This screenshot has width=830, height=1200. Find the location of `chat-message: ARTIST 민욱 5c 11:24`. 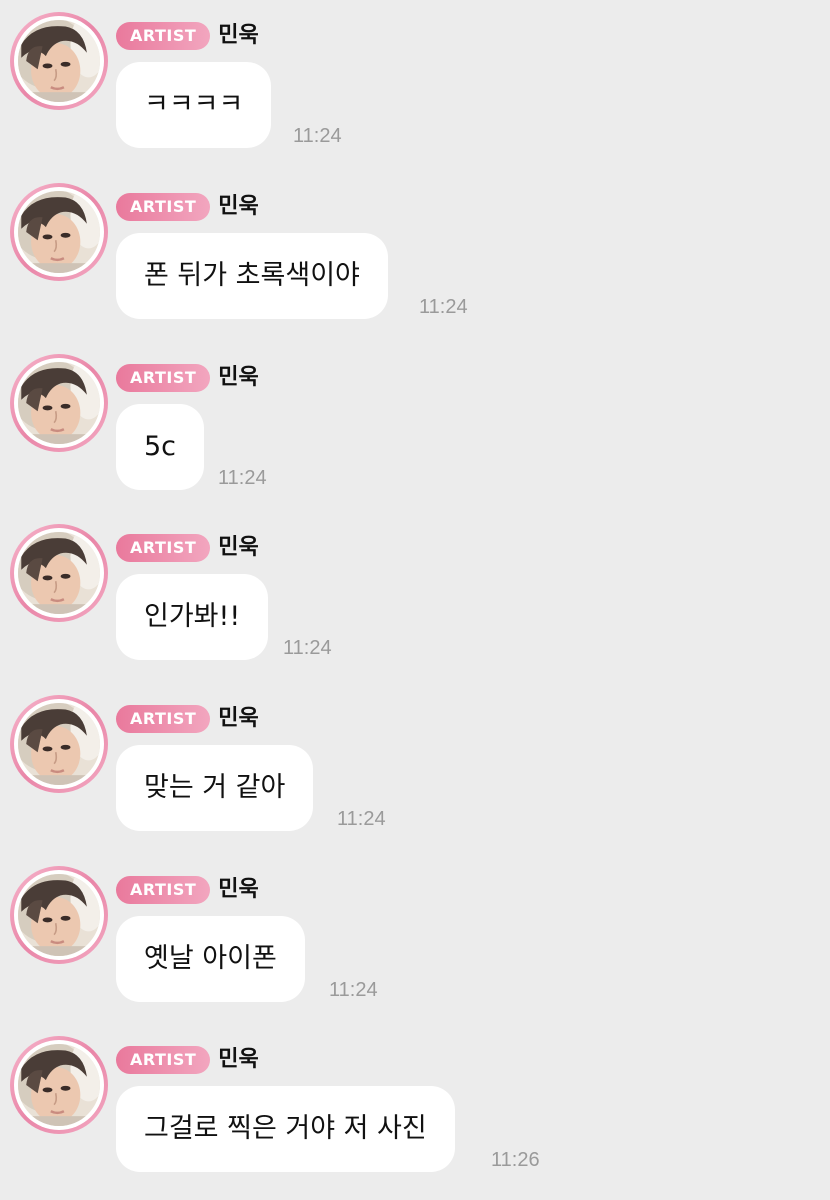

chat-message: ARTIST 민욱 5c 11:24 is located at coordinates (415, 427).